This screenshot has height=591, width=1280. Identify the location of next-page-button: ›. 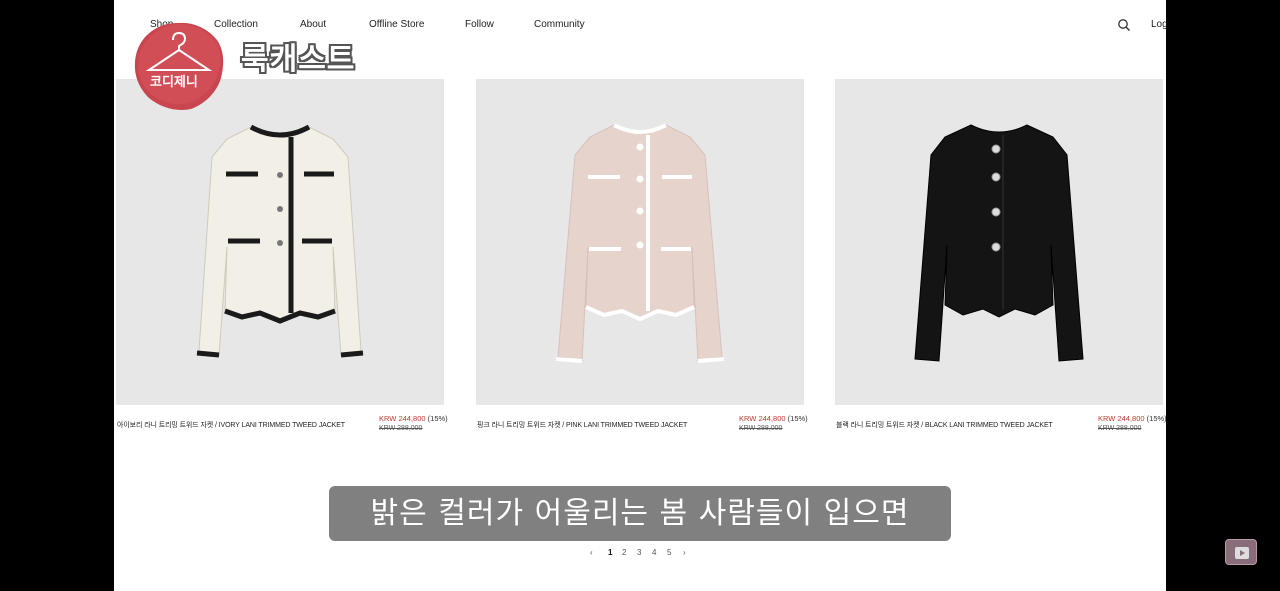
(684, 552).